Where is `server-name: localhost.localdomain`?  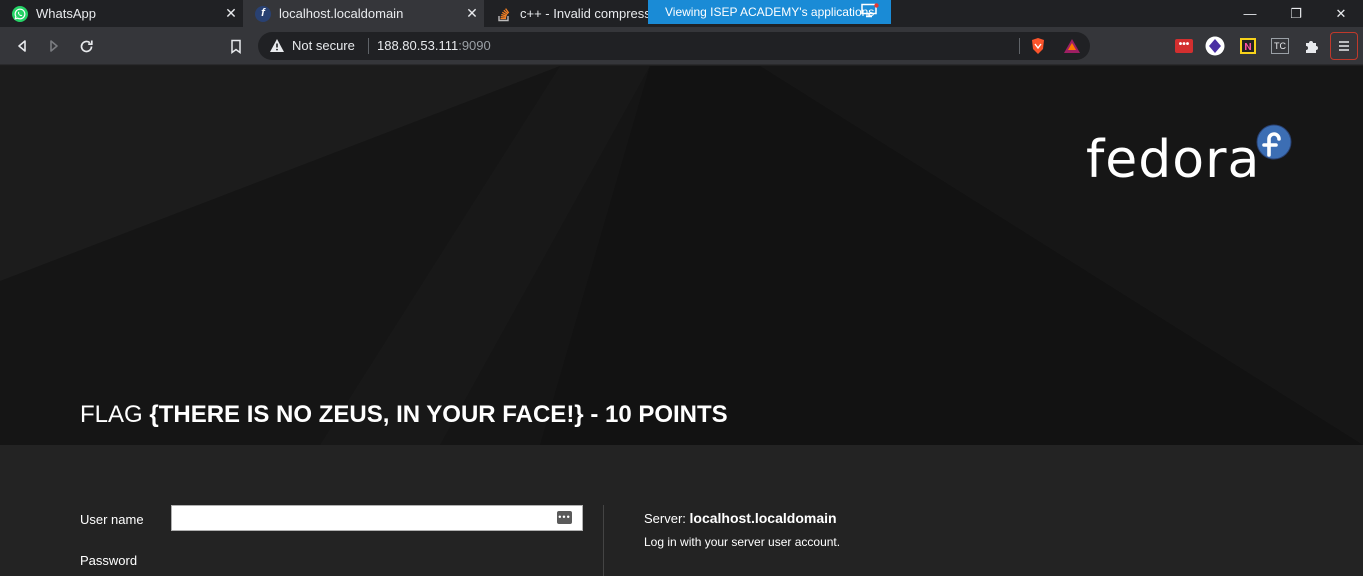 server-name: localhost.localdomain is located at coordinates (763, 518).